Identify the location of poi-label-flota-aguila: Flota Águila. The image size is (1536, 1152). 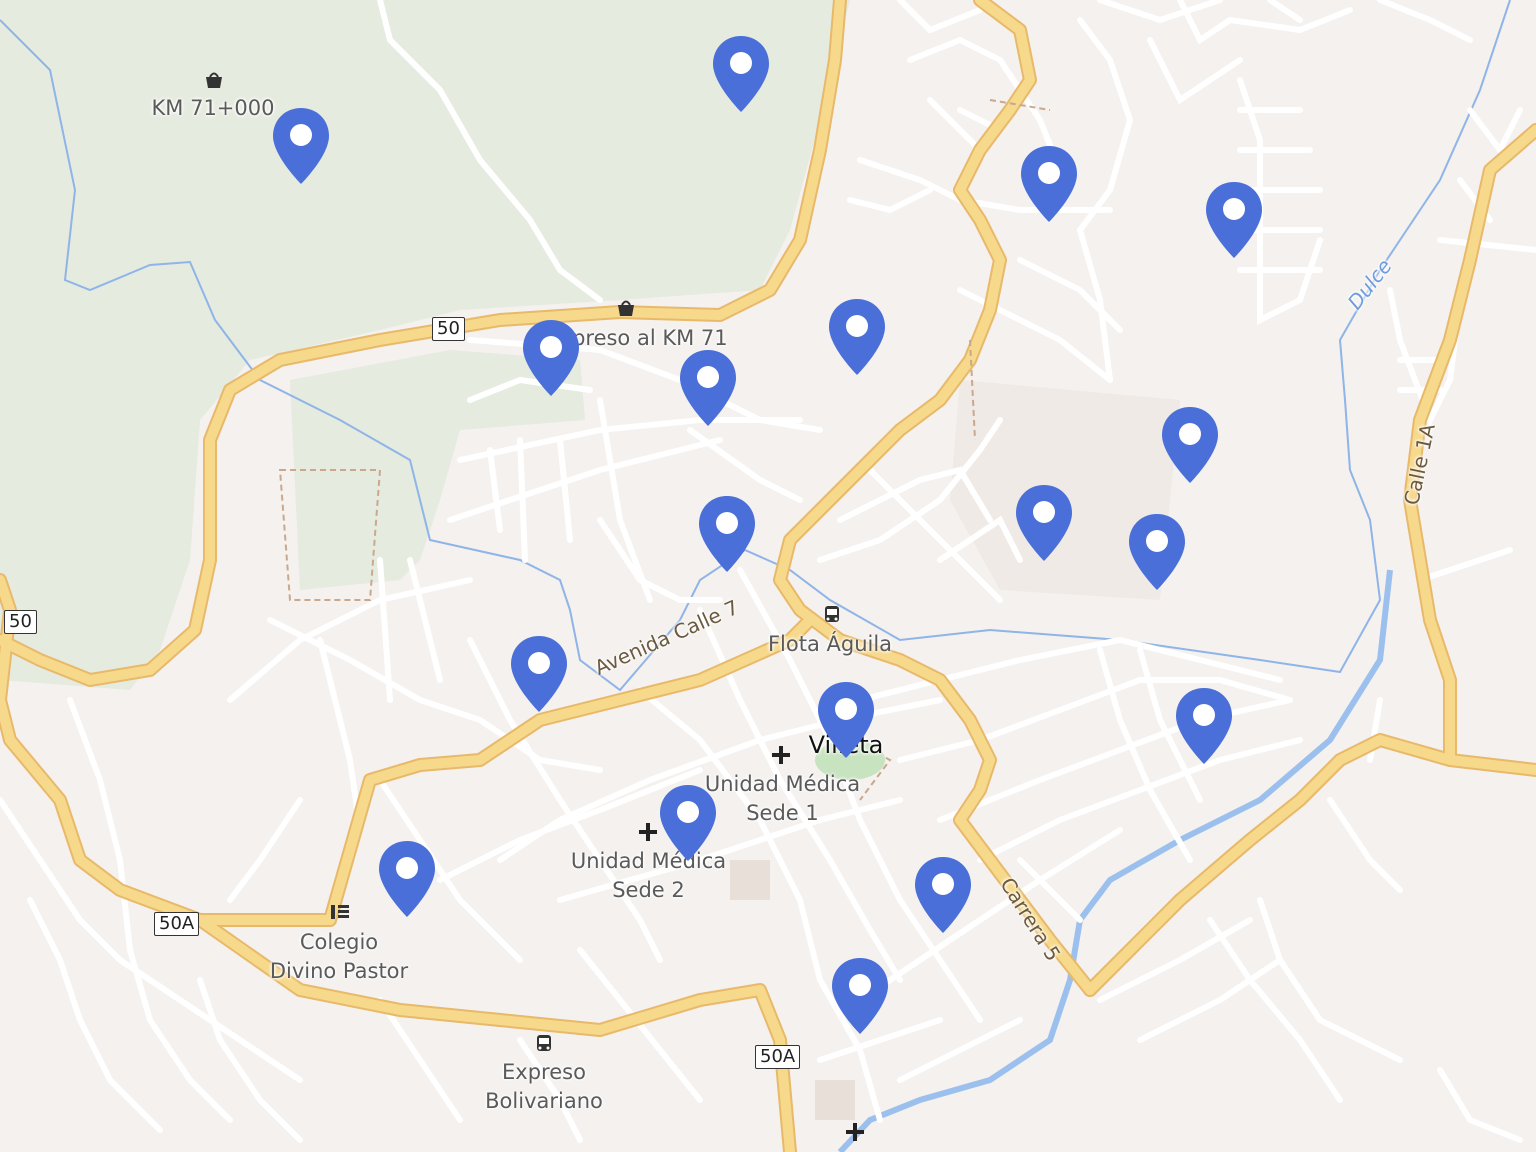
(830, 644).